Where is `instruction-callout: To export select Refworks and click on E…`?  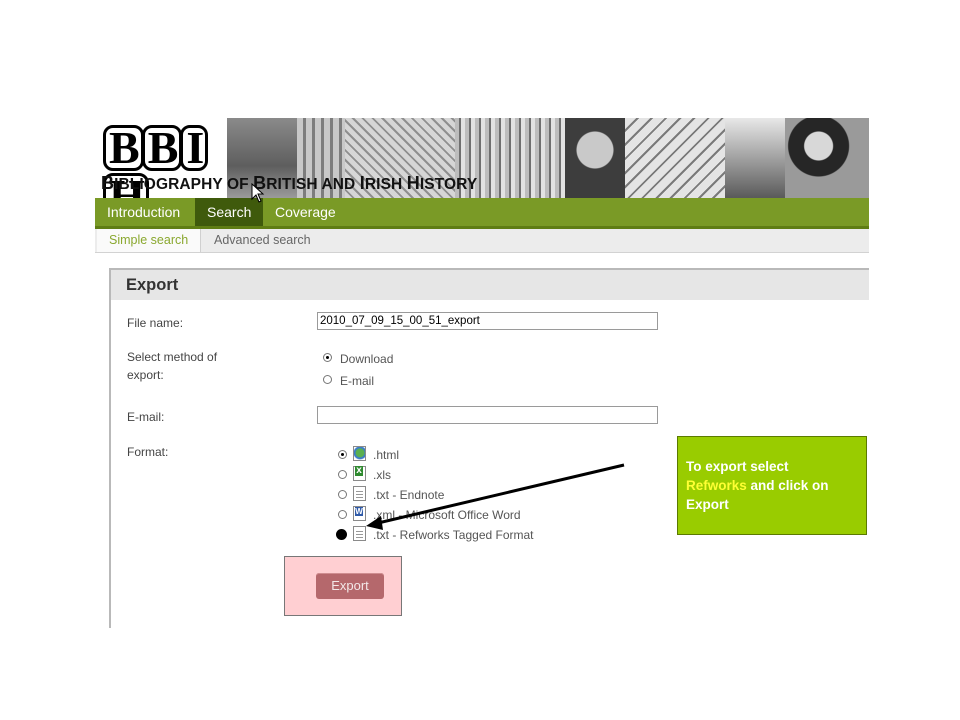 instruction-callout: To export select Refworks and click on E… is located at coordinates (772, 485).